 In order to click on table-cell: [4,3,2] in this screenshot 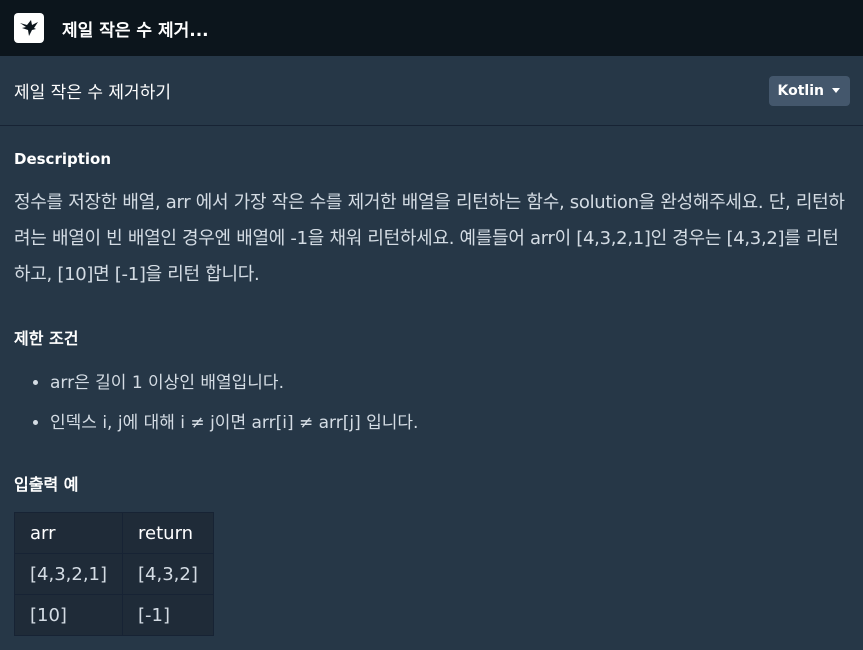, I will do `click(168, 574)`.